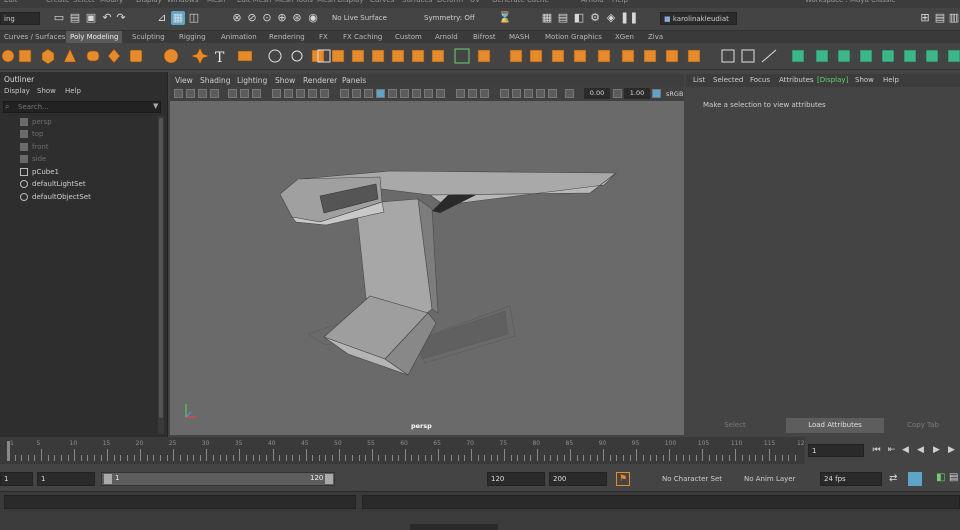 The width and height of the screenshot is (960, 530). I want to click on ae-menu-attributes: Attributes, so click(796, 80).